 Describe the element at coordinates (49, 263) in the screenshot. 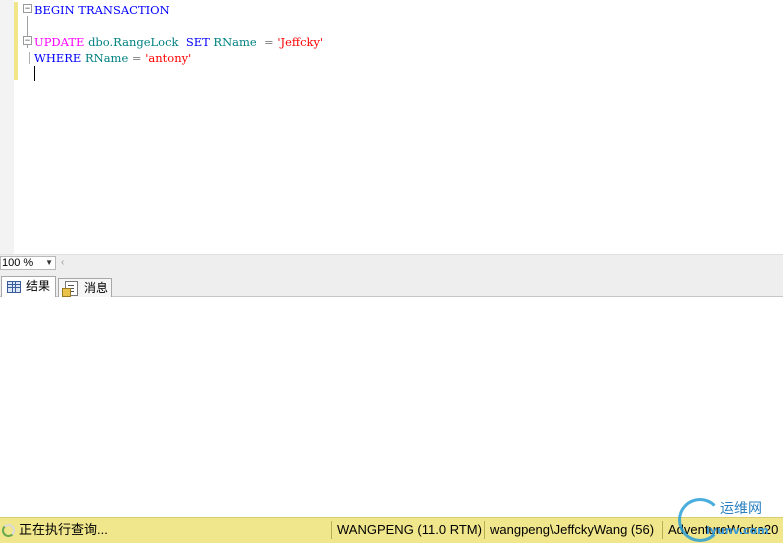

I see `dropdown-arrow-icon: ▼` at that location.